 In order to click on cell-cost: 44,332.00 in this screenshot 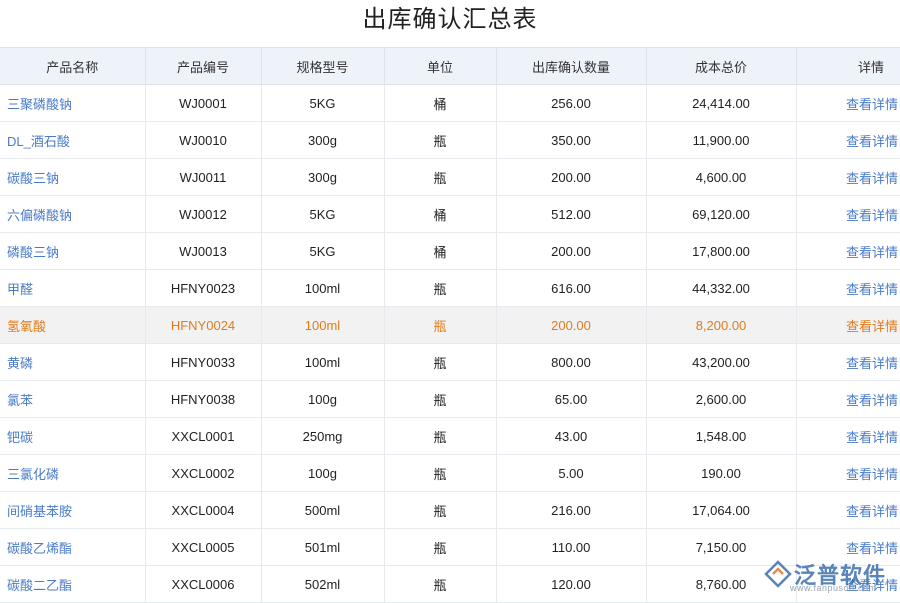, I will do `click(721, 288)`.